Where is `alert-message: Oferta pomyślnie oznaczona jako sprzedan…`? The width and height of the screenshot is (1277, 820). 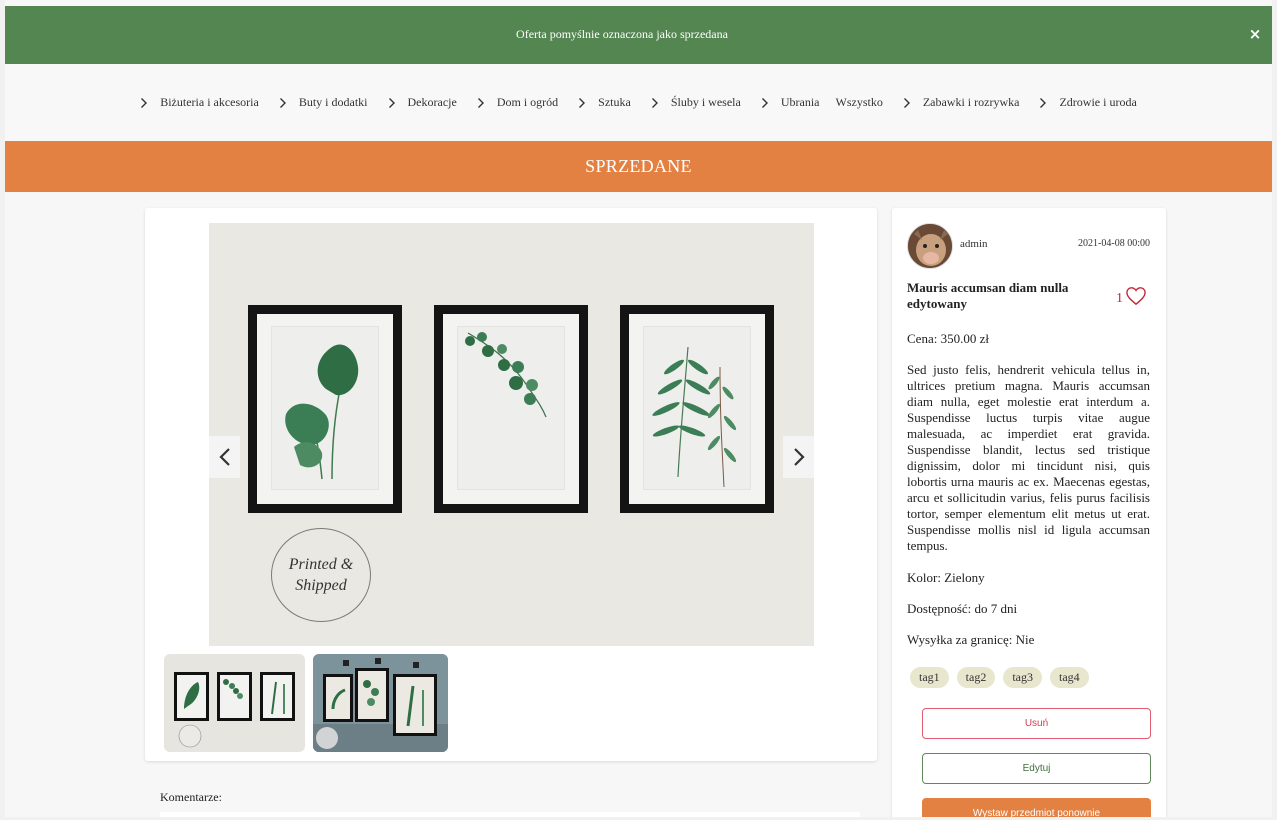 alert-message: Oferta pomyślnie oznaczona jako sprzedan… is located at coordinates (622, 34).